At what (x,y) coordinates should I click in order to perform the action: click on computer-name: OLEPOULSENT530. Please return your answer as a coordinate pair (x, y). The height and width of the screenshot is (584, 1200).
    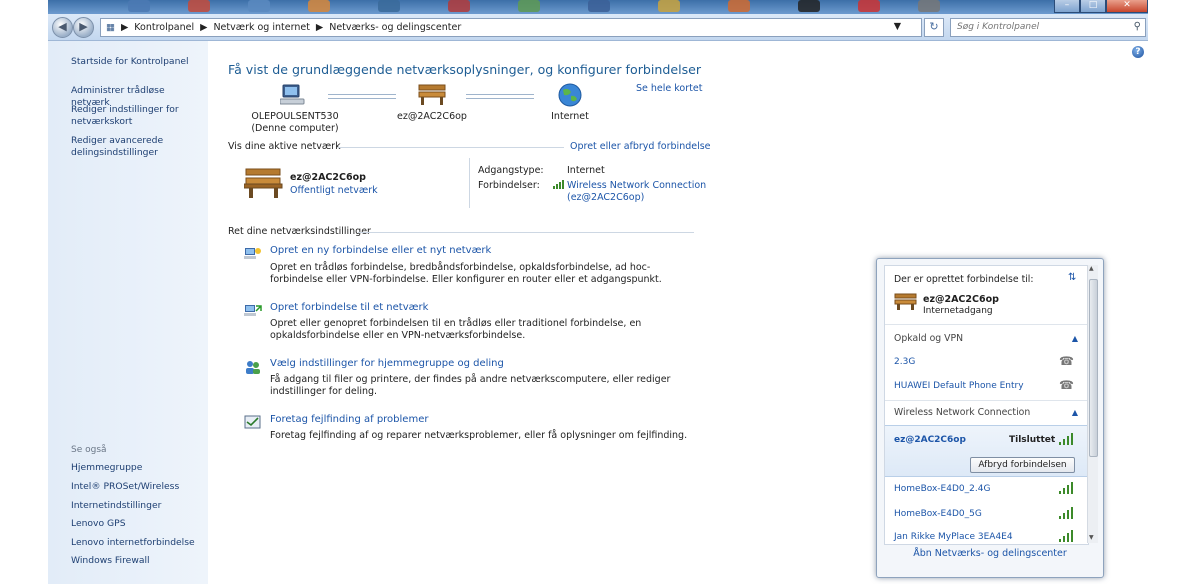
    Looking at the image, I should click on (295, 116).